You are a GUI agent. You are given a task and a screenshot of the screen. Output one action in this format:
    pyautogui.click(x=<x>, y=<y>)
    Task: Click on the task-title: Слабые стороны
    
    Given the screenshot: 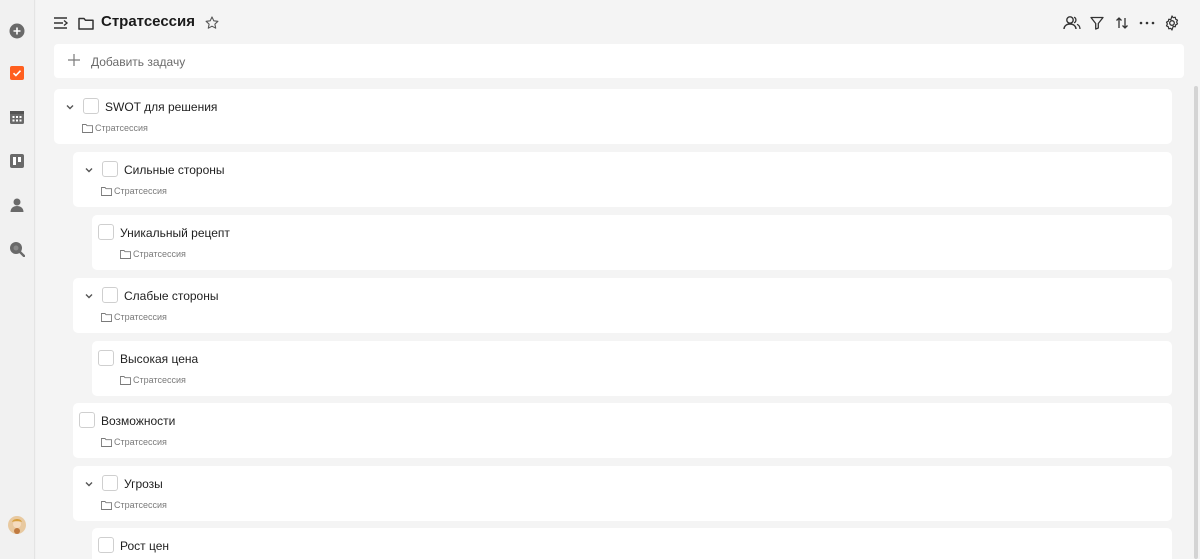 What is the action you would take?
    pyautogui.click(x=171, y=296)
    